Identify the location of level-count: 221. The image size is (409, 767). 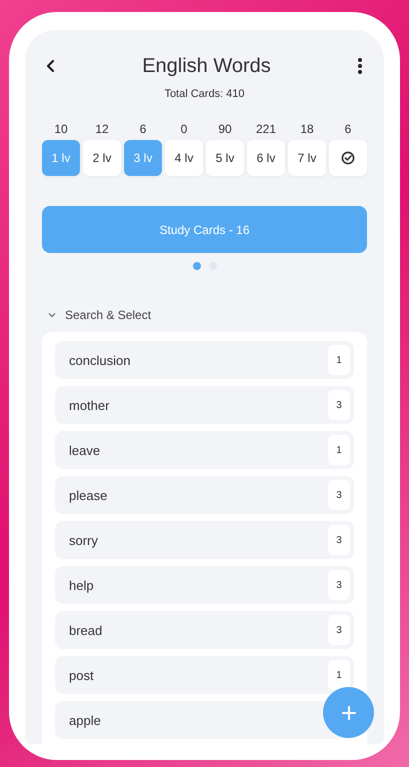
(266, 129).